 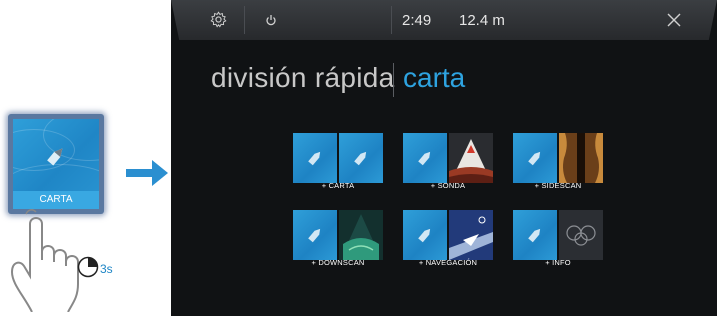 I want to click on info-pane, so click(x=581, y=235).